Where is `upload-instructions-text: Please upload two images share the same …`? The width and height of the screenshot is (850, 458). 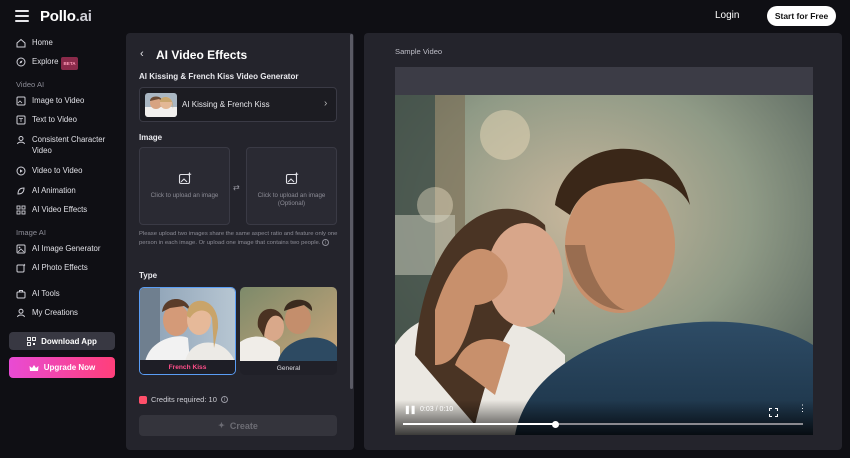
upload-instructions-text: Please upload two images share the same … is located at coordinates (238, 238).